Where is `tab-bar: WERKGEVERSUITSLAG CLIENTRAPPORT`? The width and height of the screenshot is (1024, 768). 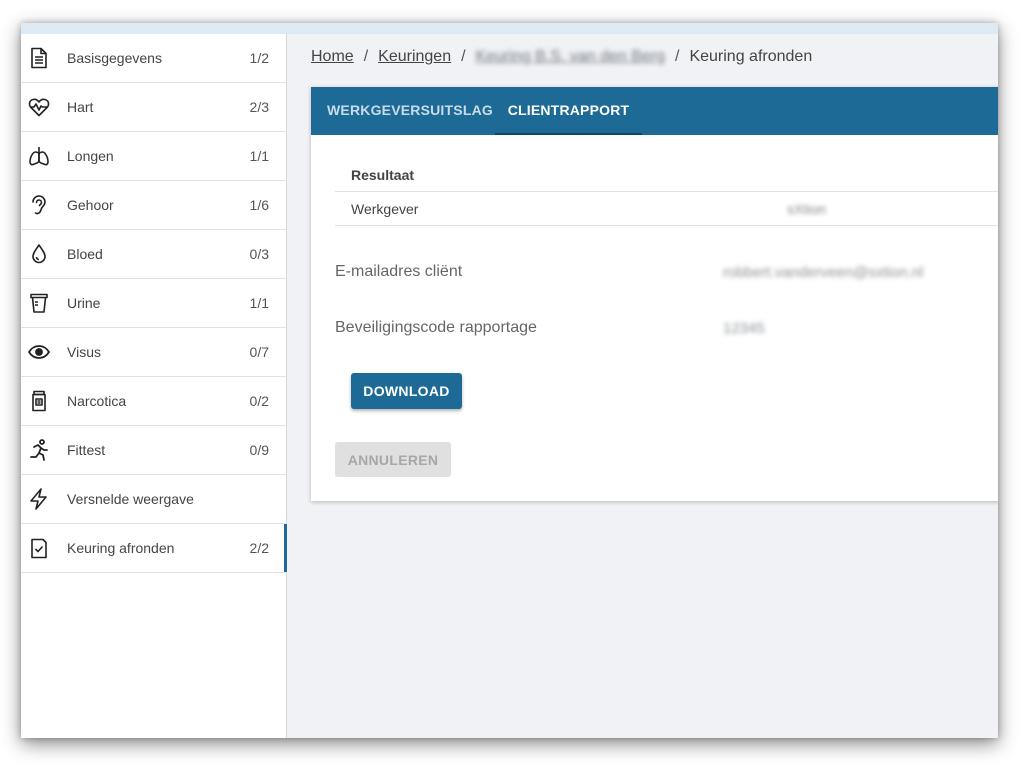 tab-bar: WERKGEVERSUITSLAG CLIENTRAPPORT is located at coordinates (654, 111).